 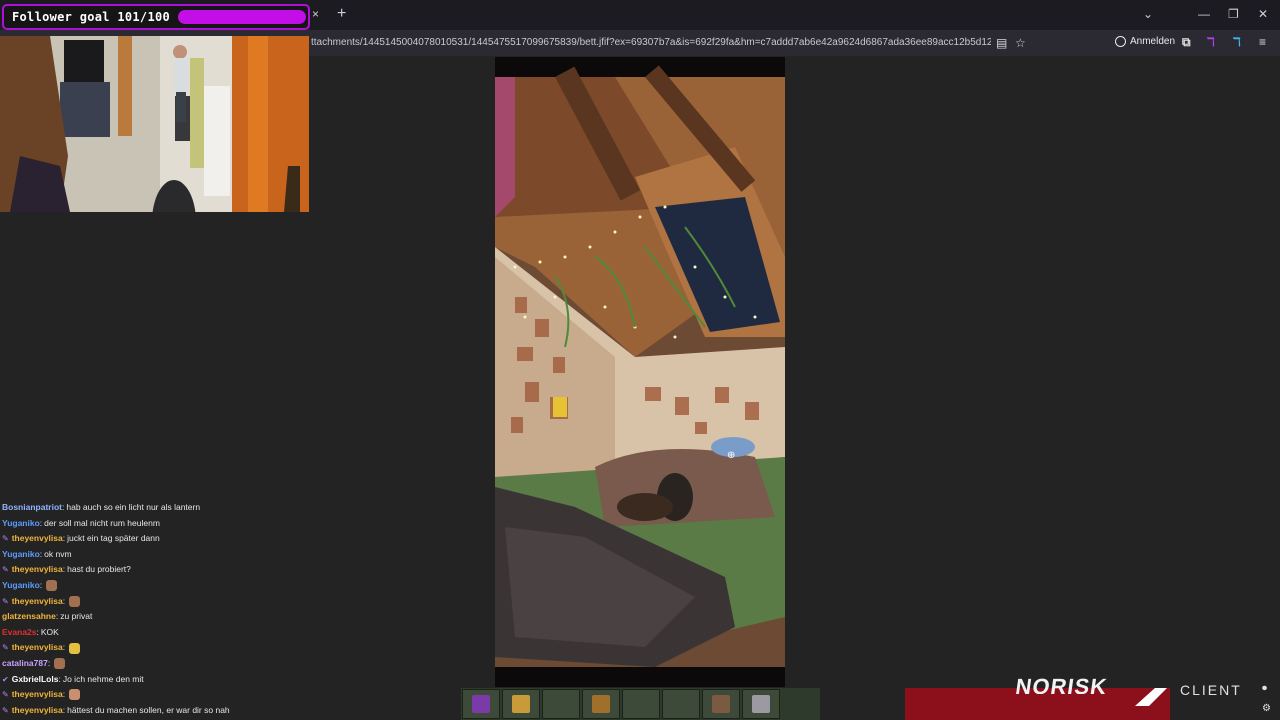 I want to click on chat-message: ✔ GxbrielLols: Jo ich nehme den mit, so click(x=152, y=680).